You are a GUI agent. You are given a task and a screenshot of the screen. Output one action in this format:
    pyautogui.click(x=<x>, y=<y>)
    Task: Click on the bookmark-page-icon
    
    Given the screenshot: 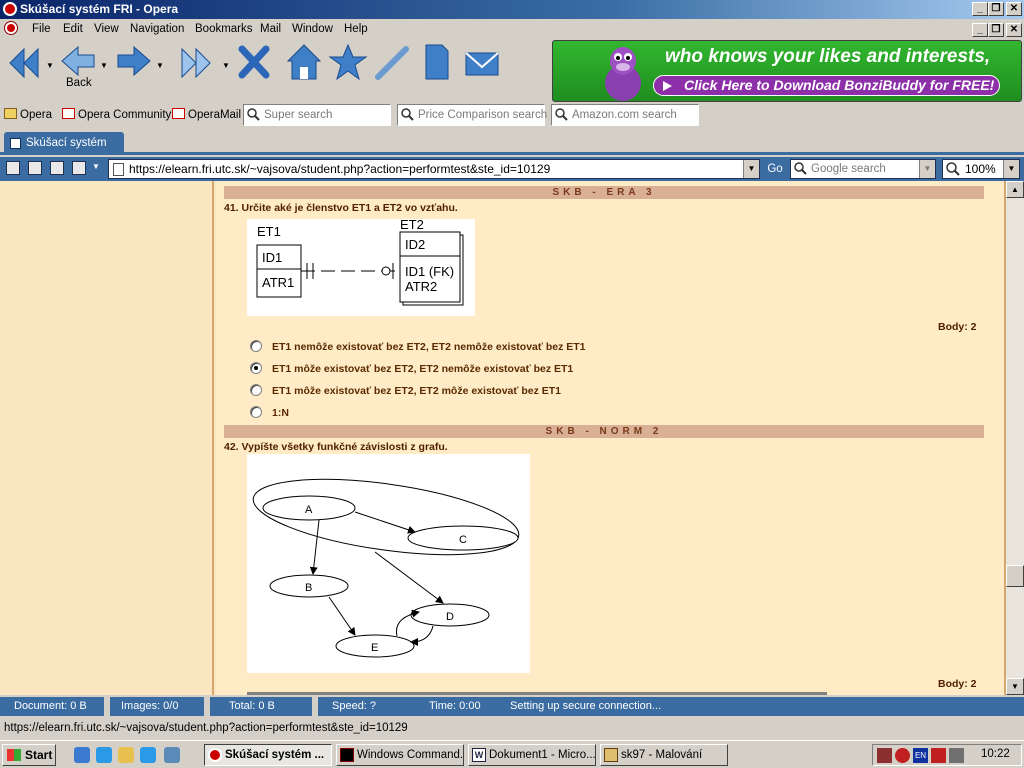 What is the action you would take?
    pyautogui.click(x=68, y=113)
    